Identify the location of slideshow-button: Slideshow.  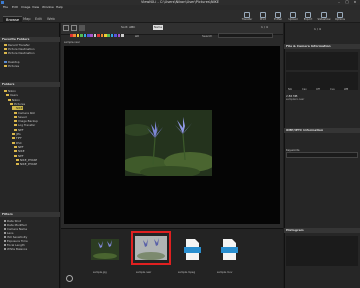
(324, 17).